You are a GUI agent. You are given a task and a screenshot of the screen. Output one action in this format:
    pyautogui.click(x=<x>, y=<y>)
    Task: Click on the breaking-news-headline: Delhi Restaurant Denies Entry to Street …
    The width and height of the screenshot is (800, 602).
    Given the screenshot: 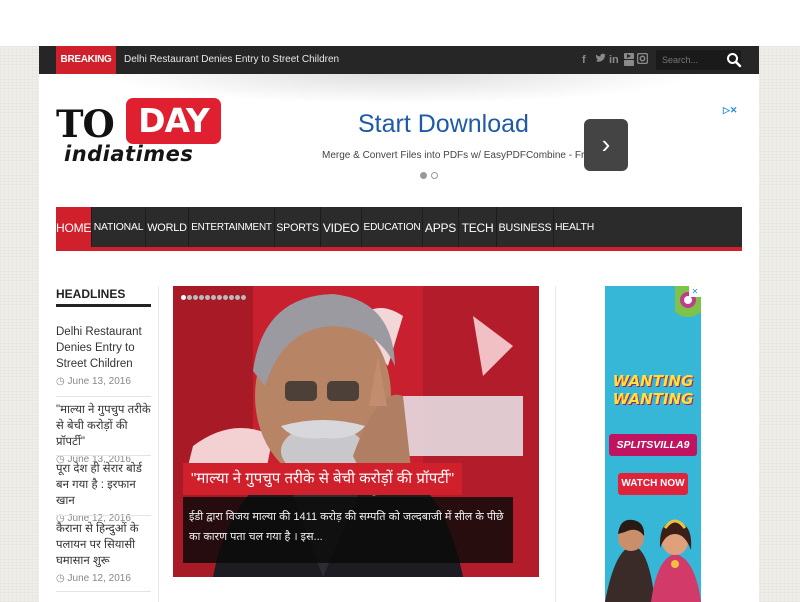 What is the action you would take?
    pyautogui.click(x=231, y=60)
    